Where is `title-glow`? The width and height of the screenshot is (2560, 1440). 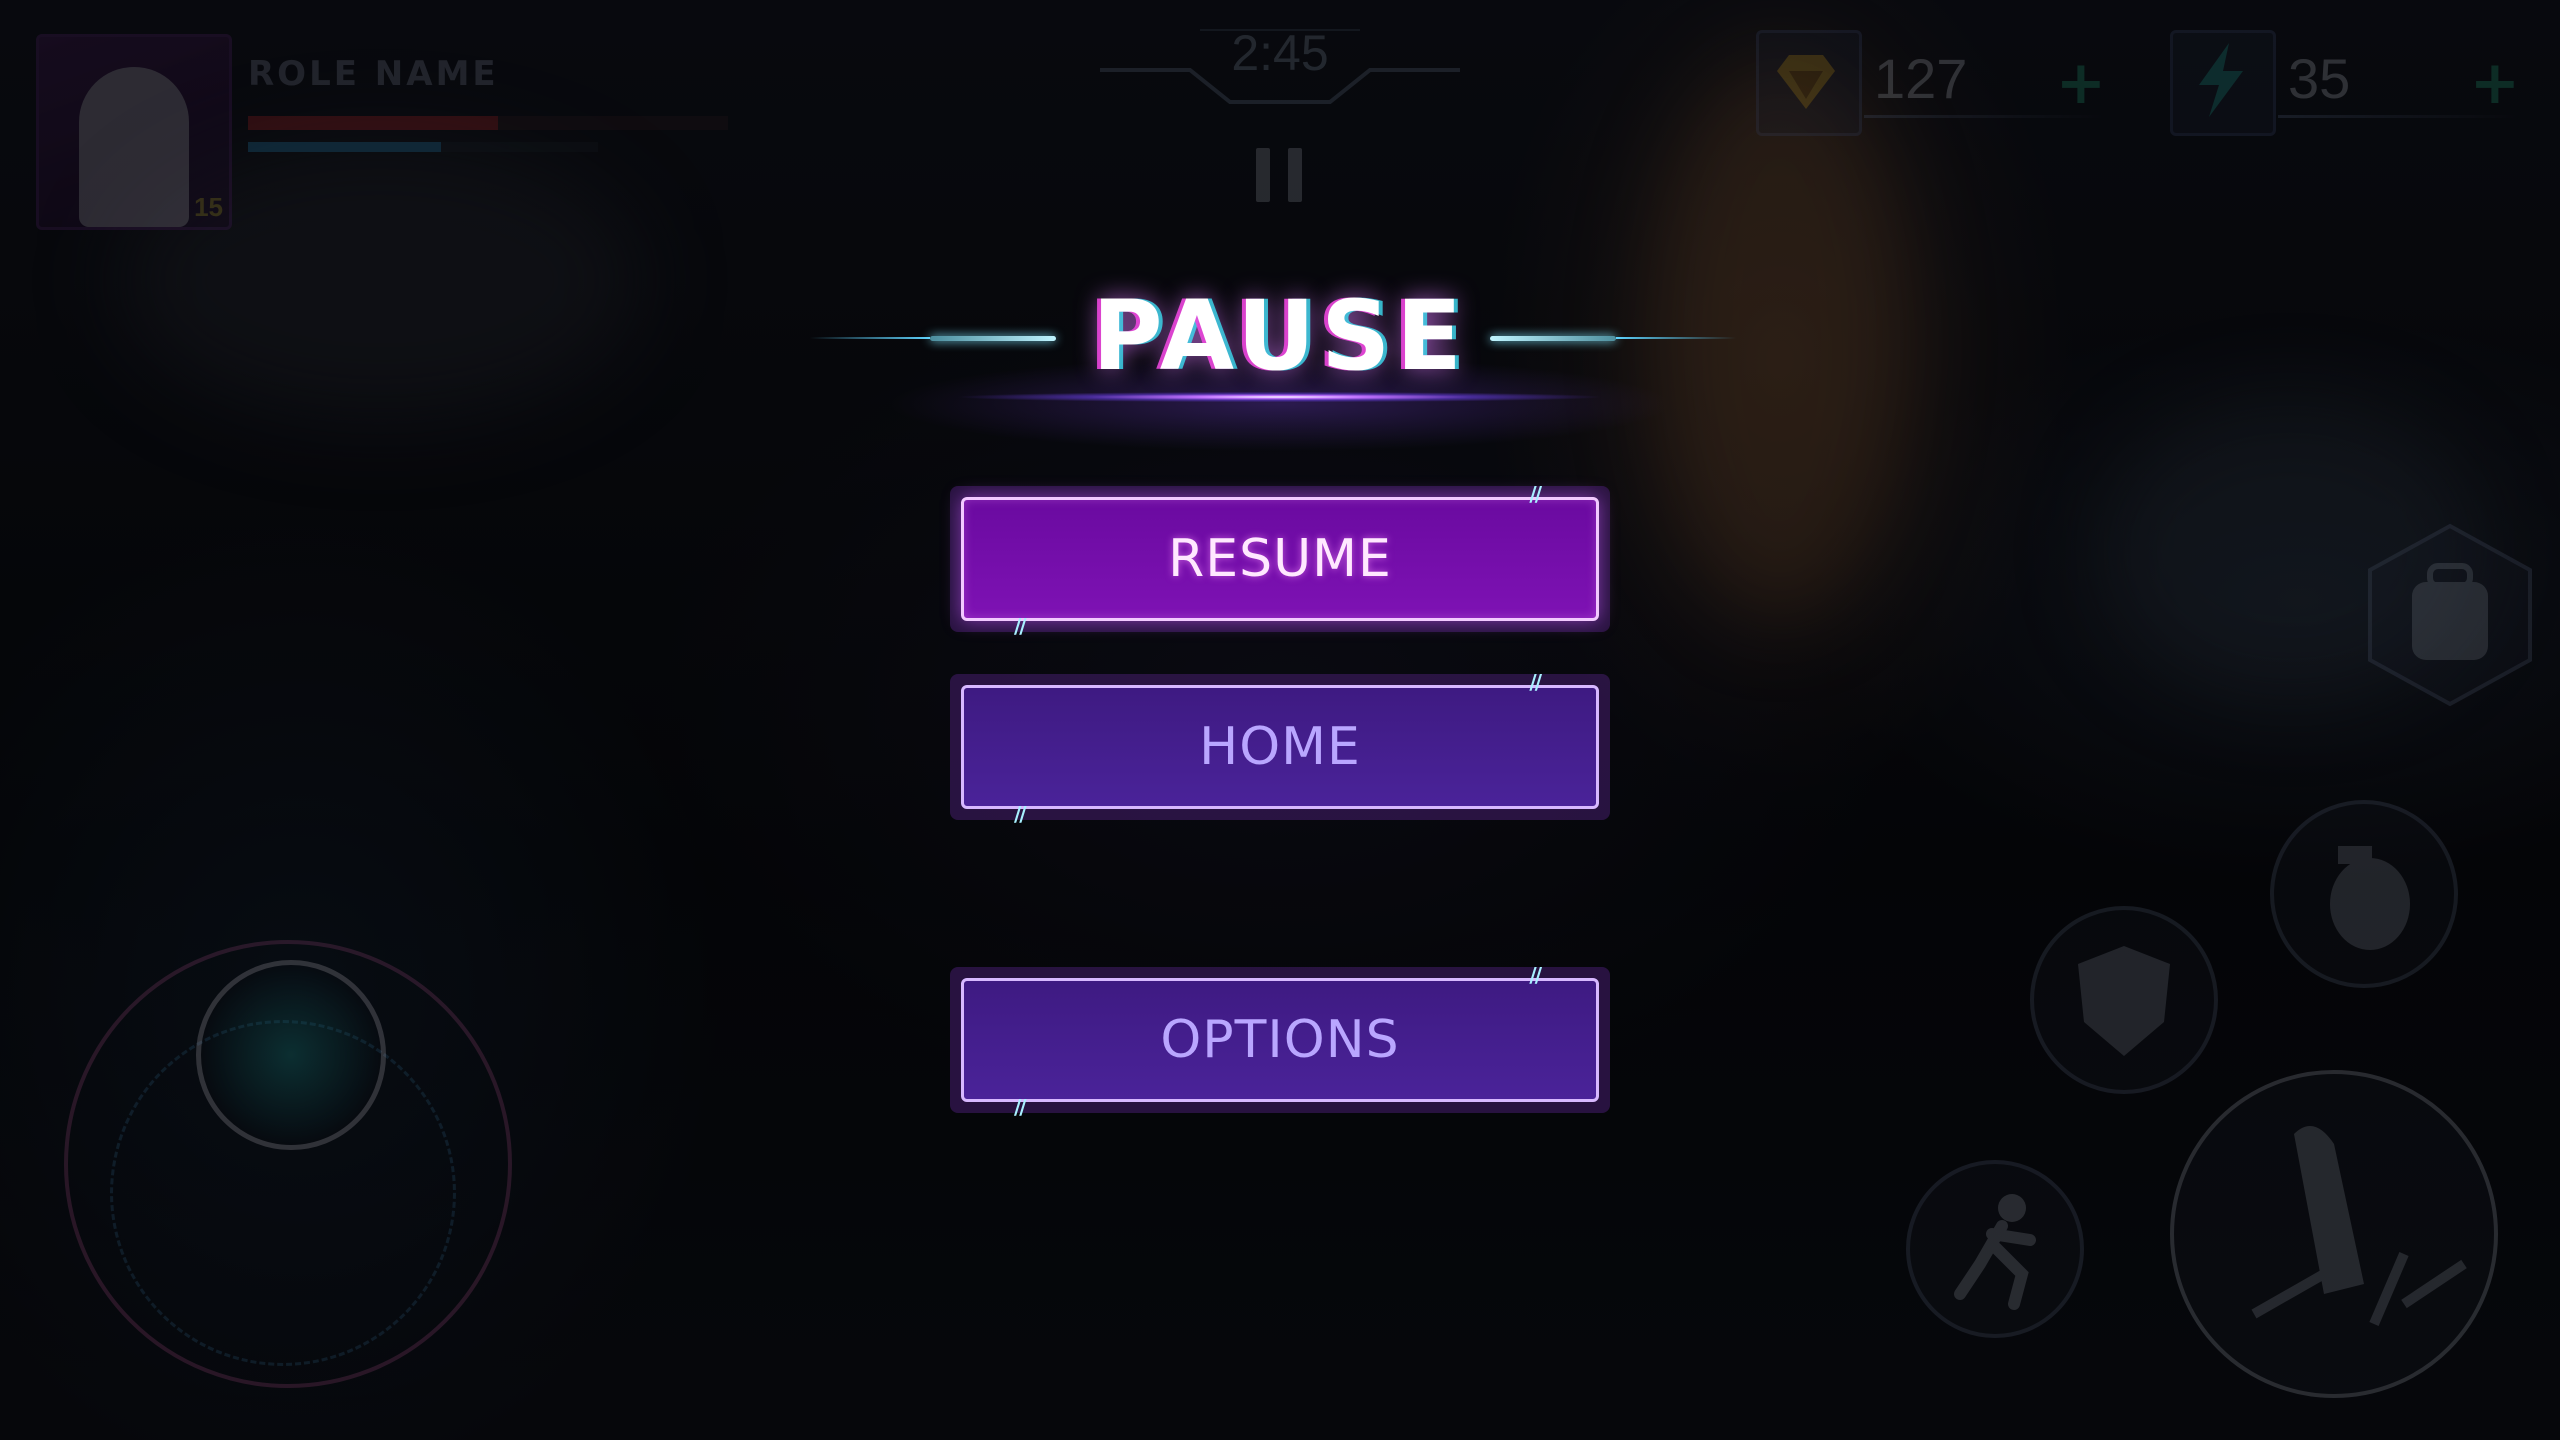 title-glow is located at coordinates (1280, 397).